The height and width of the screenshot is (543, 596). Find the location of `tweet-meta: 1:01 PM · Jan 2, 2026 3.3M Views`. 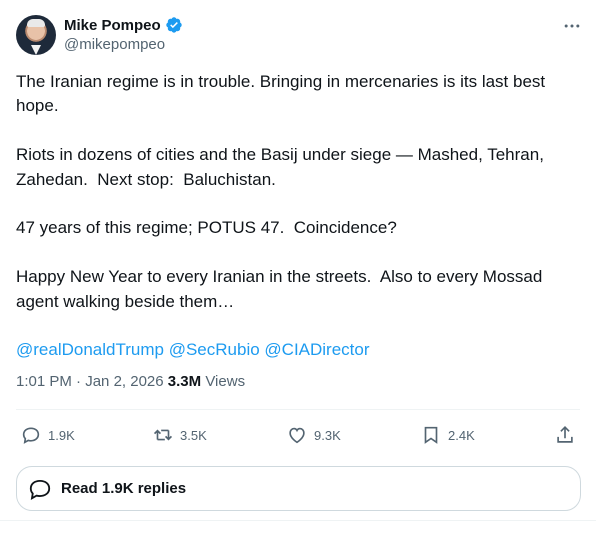

tweet-meta: 1:01 PM · Jan 2, 2026 3.3M Views is located at coordinates (130, 381).